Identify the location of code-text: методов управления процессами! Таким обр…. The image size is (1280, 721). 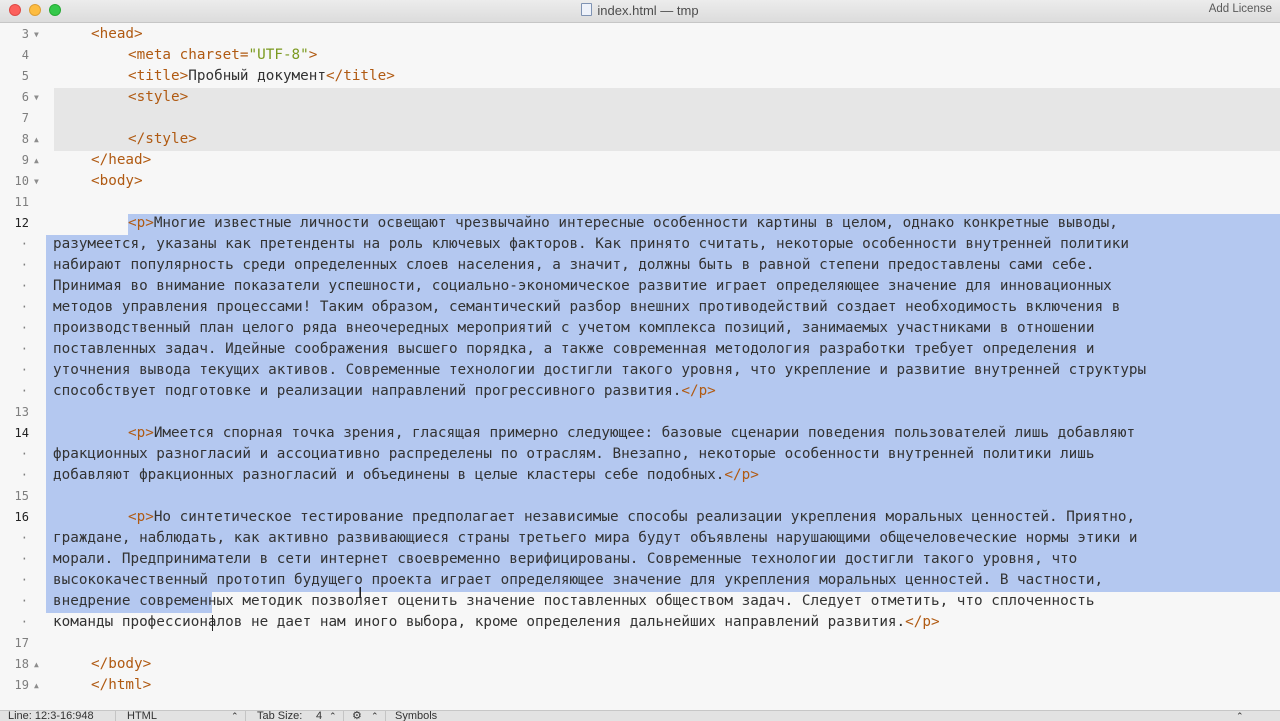
(586, 307).